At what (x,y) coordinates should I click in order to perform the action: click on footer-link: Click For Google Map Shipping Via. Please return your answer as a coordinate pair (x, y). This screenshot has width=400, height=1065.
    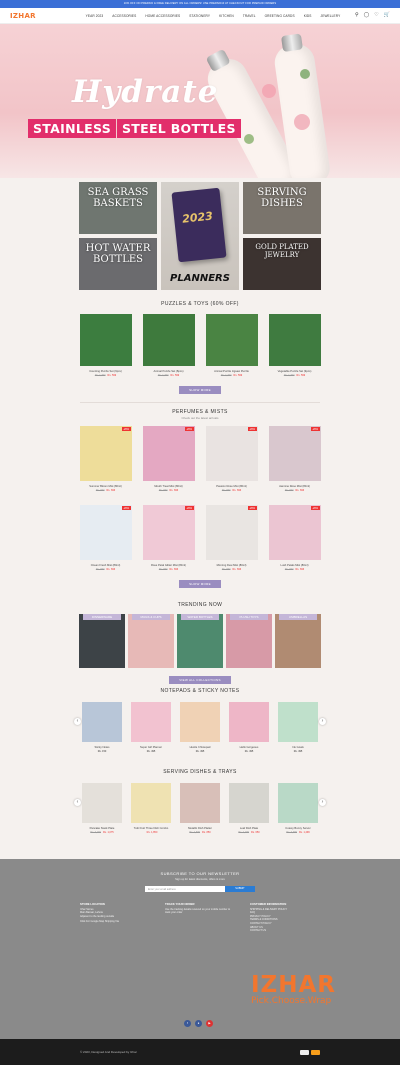
    Looking at the image, I should click on (115, 922).